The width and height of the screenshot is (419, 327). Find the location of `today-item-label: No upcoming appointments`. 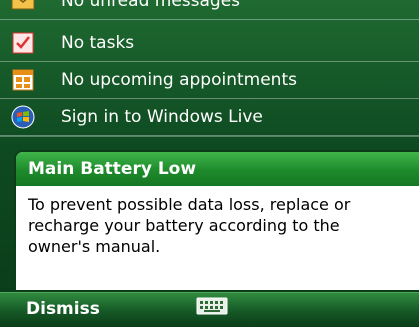

today-item-label: No upcoming appointments is located at coordinates (179, 80).